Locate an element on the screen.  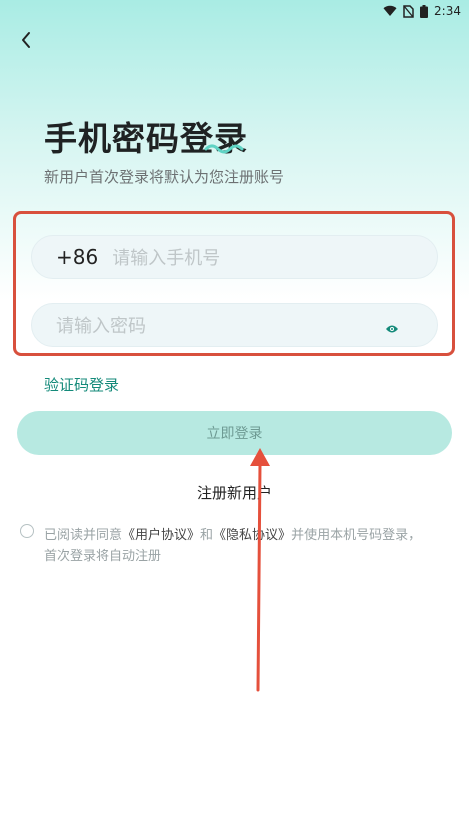
register-link: 注册新用户 is located at coordinates (234, 492).